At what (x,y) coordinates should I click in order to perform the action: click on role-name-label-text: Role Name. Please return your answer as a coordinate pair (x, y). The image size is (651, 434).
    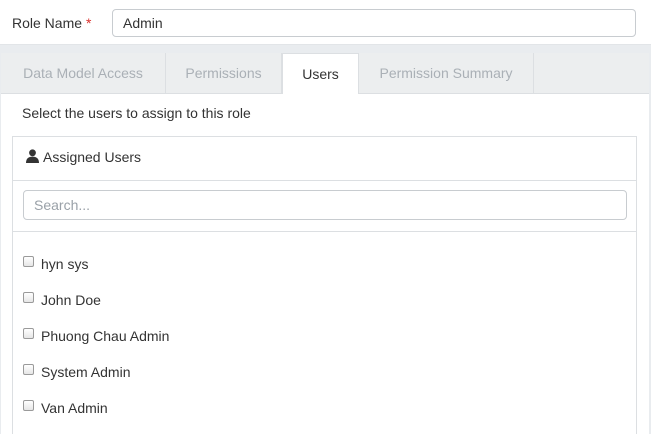
    Looking at the image, I should click on (47, 23).